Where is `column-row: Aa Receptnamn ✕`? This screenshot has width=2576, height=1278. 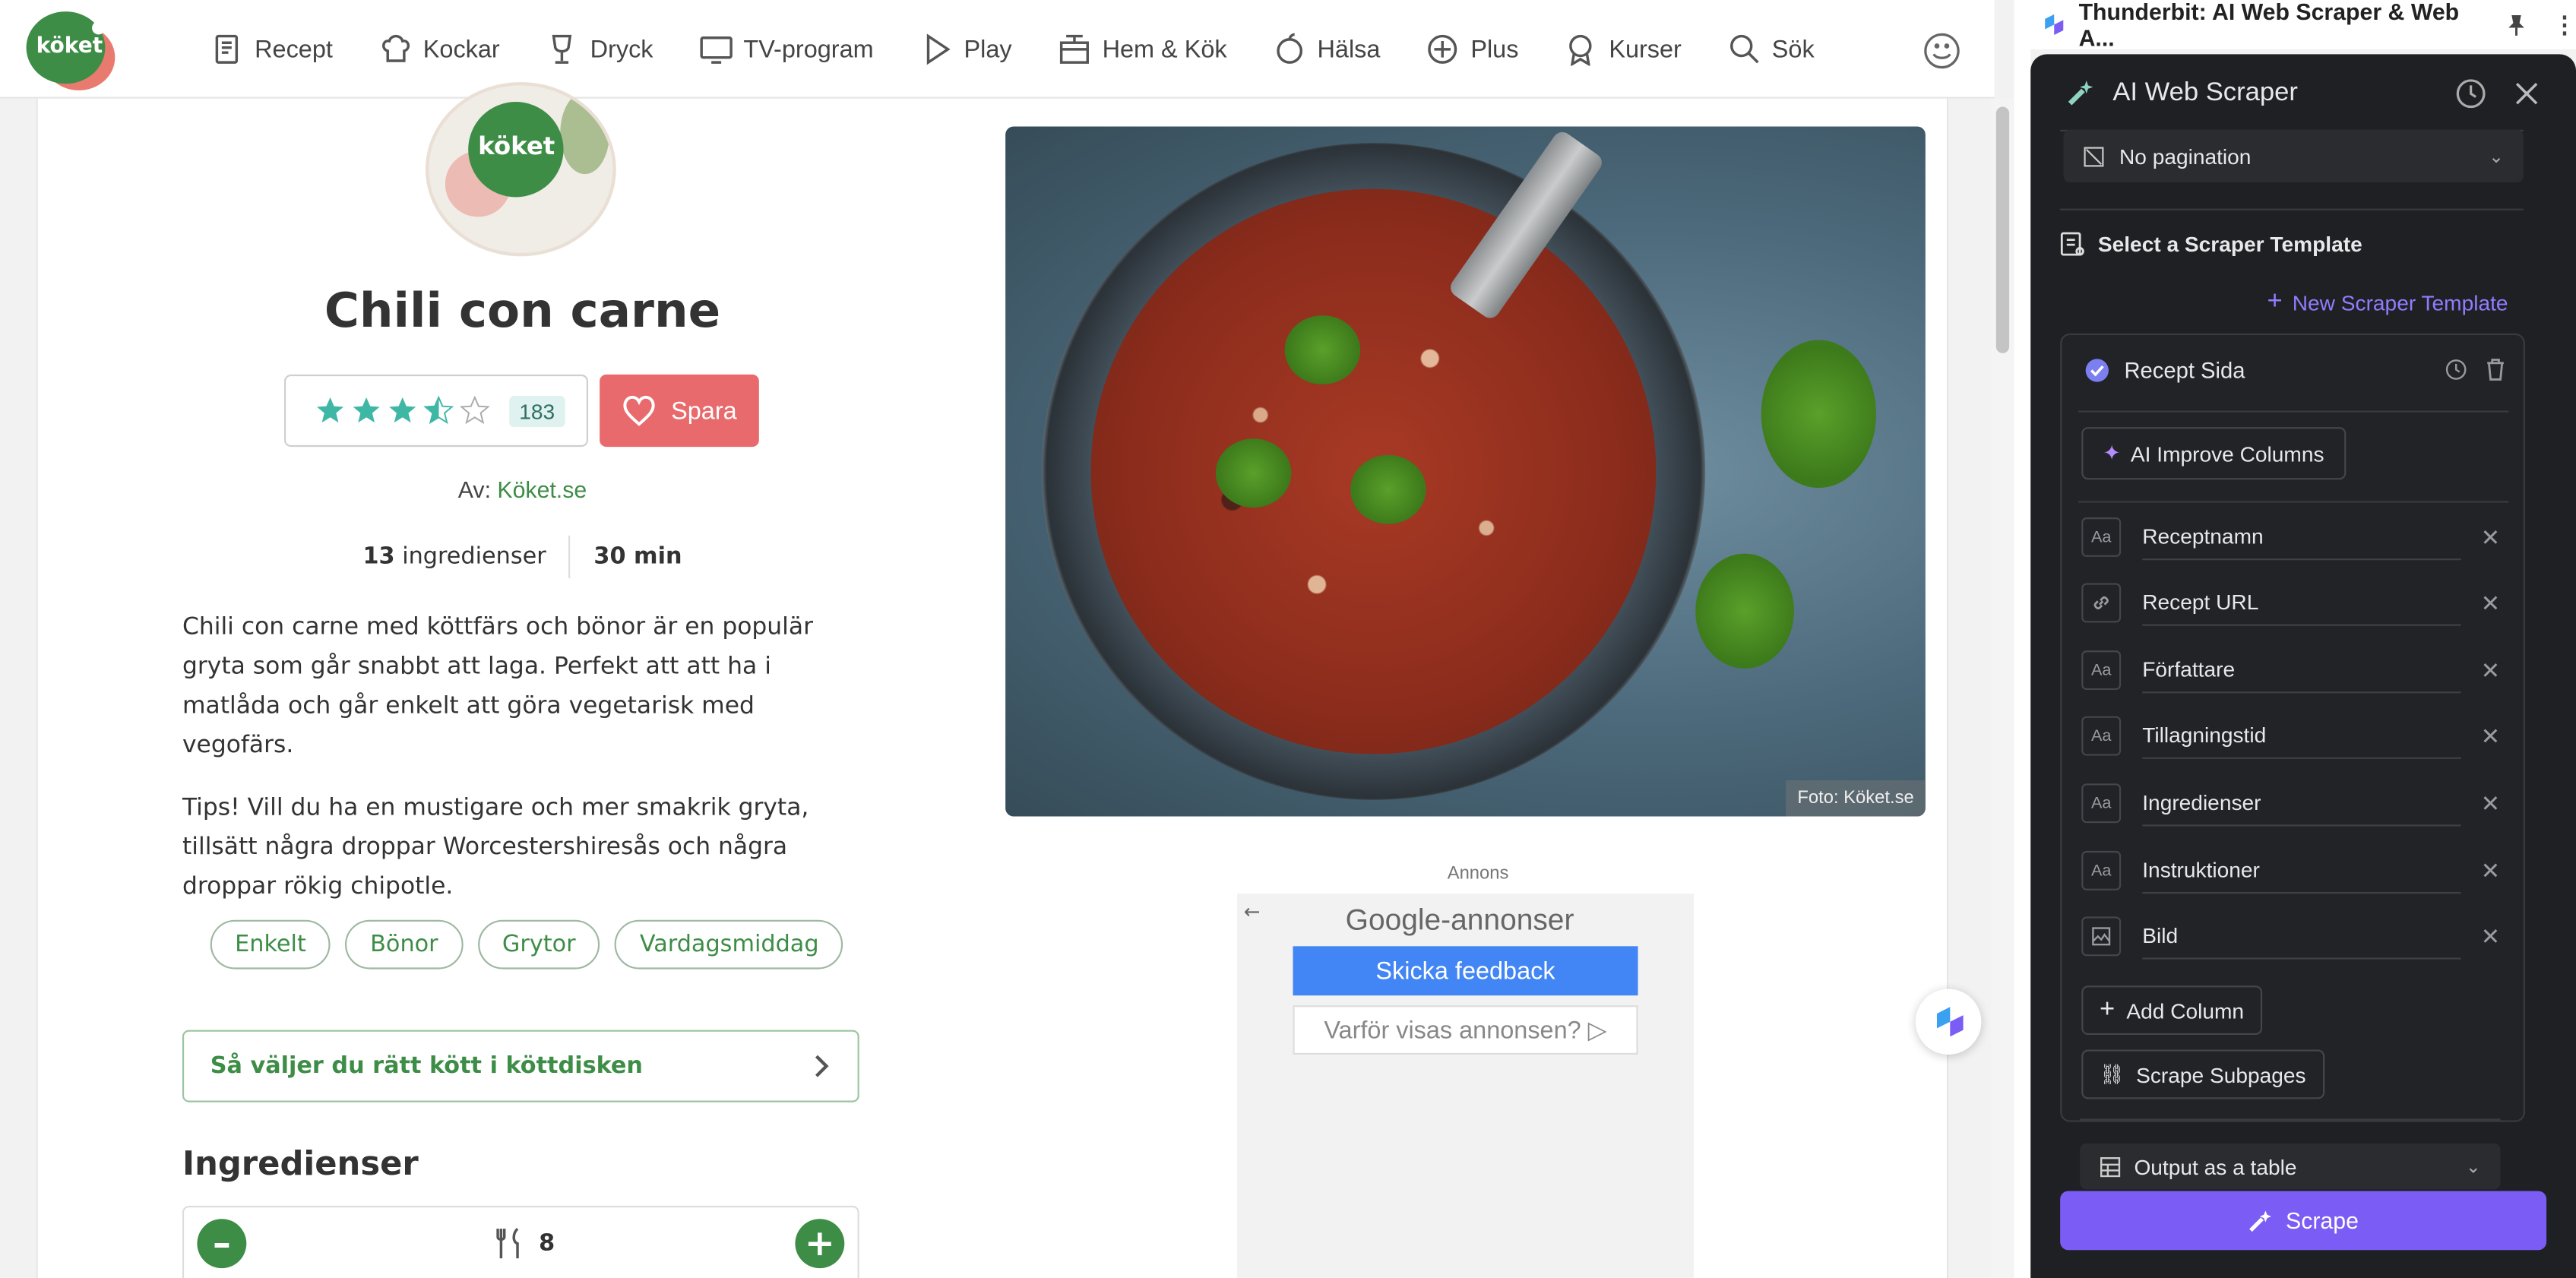 column-row: Aa Receptnamn ✕ is located at coordinates (2295, 537).